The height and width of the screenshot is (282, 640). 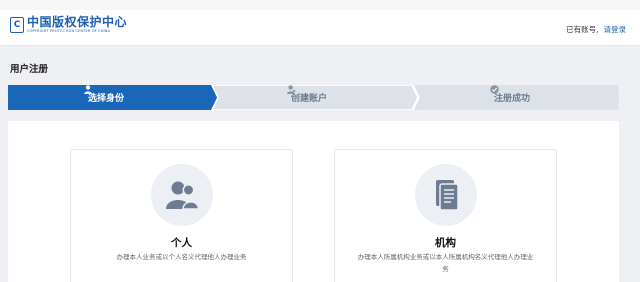 What do you see at coordinates (445, 195) in the screenshot?
I see `document-icon` at bounding box center [445, 195].